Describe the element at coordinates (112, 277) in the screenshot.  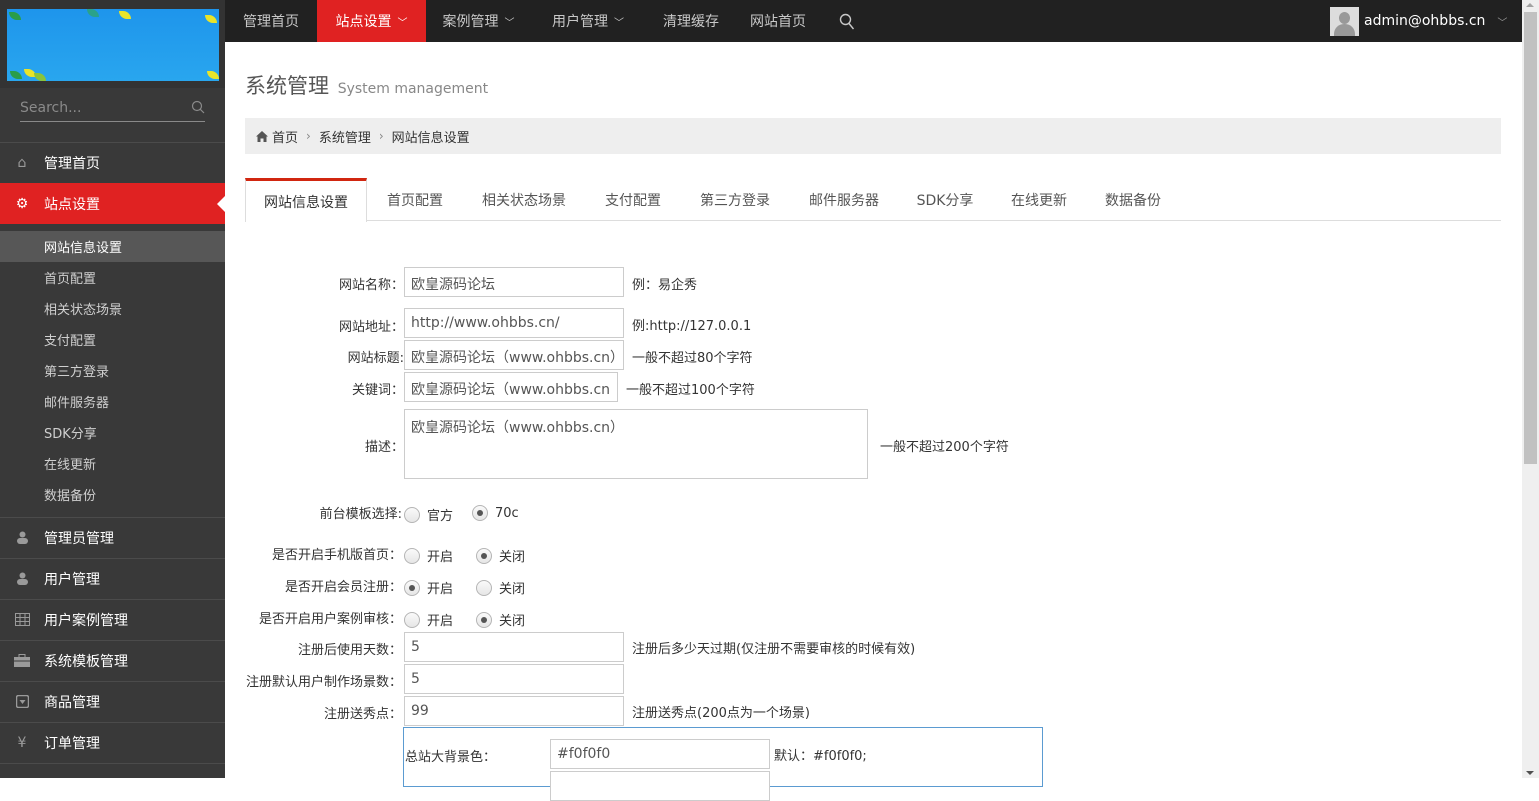
I see `submenu-item-home-config: 首页配置` at that location.